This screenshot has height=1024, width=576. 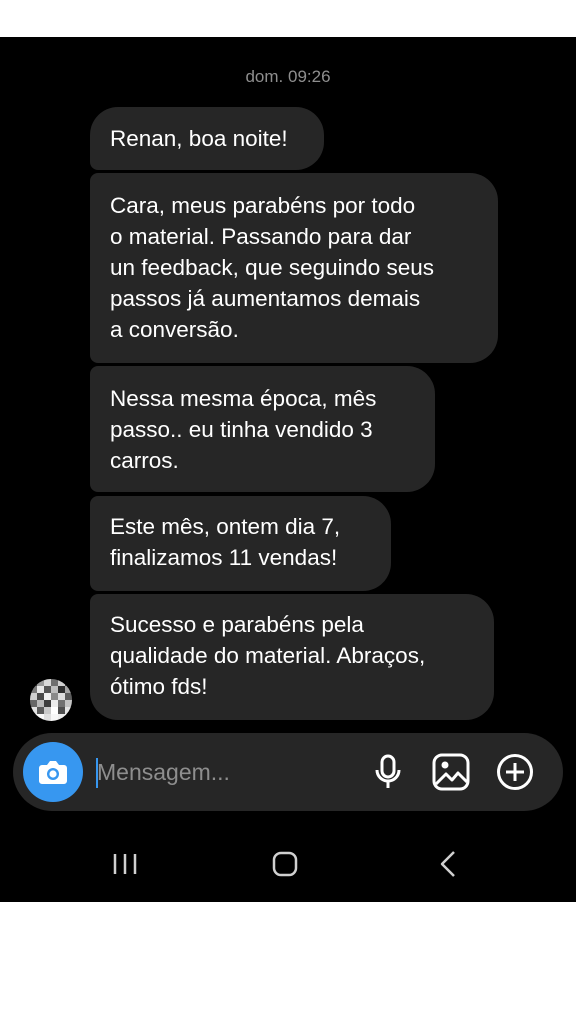 What do you see at coordinates (222, 772) in the screenshot?
I see `message-input` at bounding box center [222, 772].